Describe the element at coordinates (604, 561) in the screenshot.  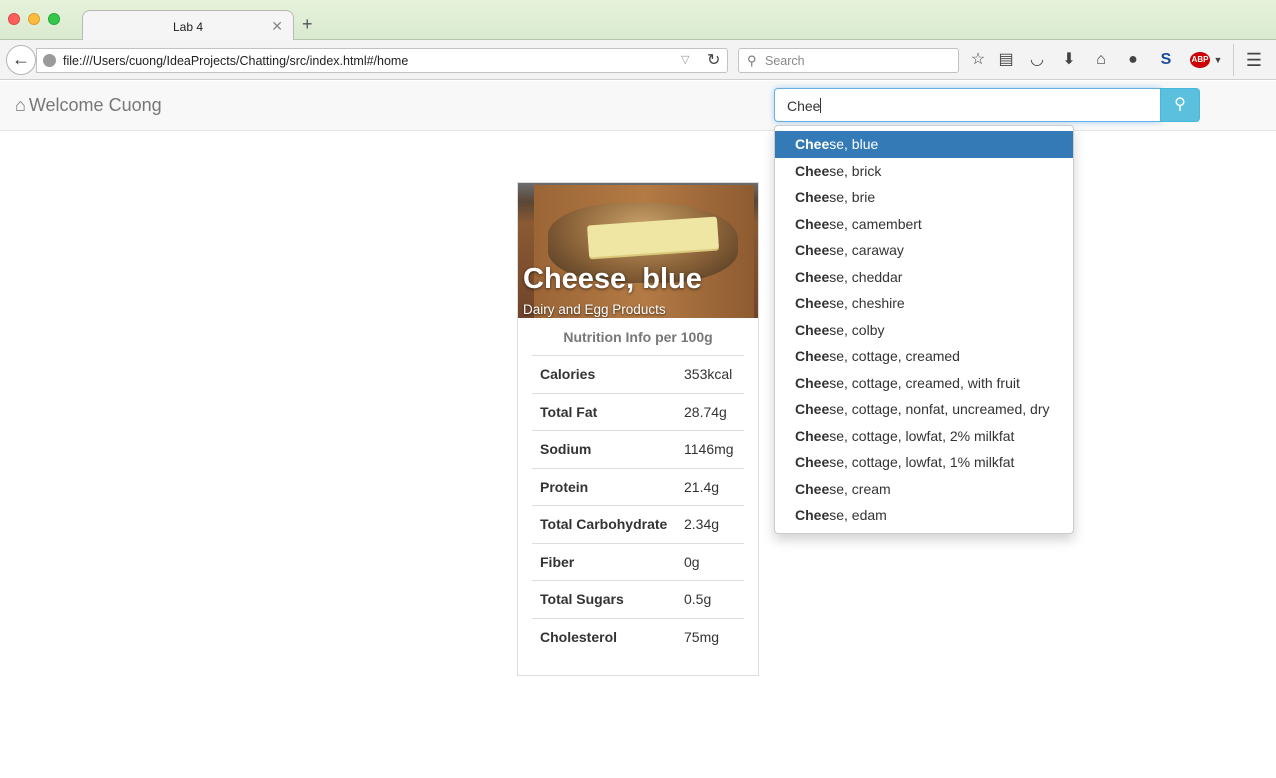
I see `nutrient-label: Fiber` at that location.